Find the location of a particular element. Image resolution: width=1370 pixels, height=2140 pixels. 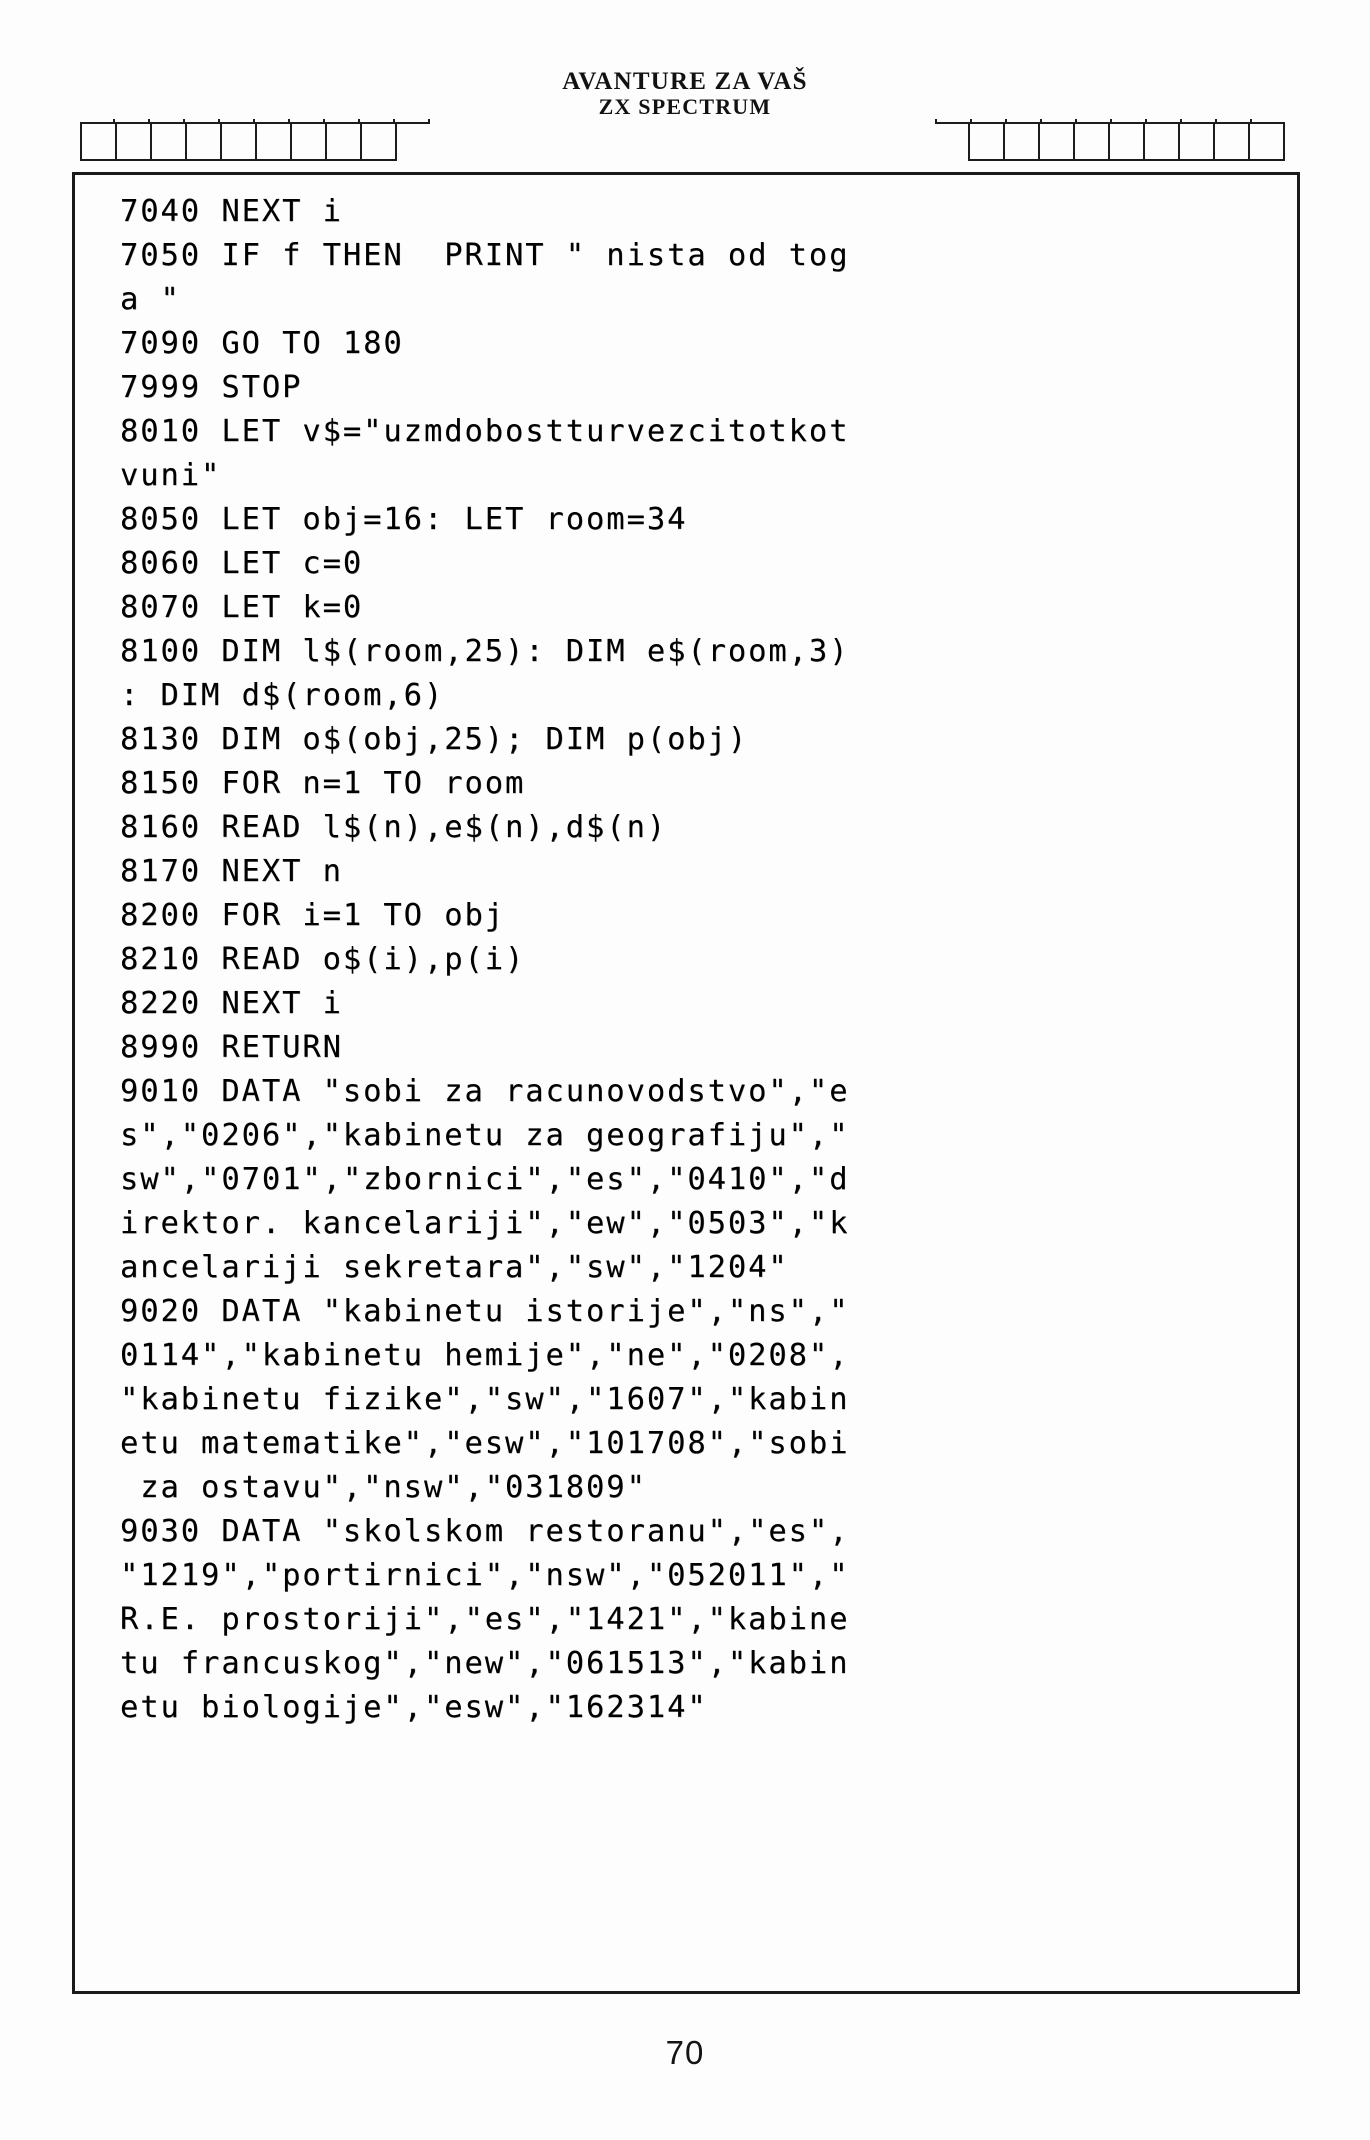

page-header: AVANTURE ZA VAŠ ZX SPECTRUM is located at coordinates (685, 110).